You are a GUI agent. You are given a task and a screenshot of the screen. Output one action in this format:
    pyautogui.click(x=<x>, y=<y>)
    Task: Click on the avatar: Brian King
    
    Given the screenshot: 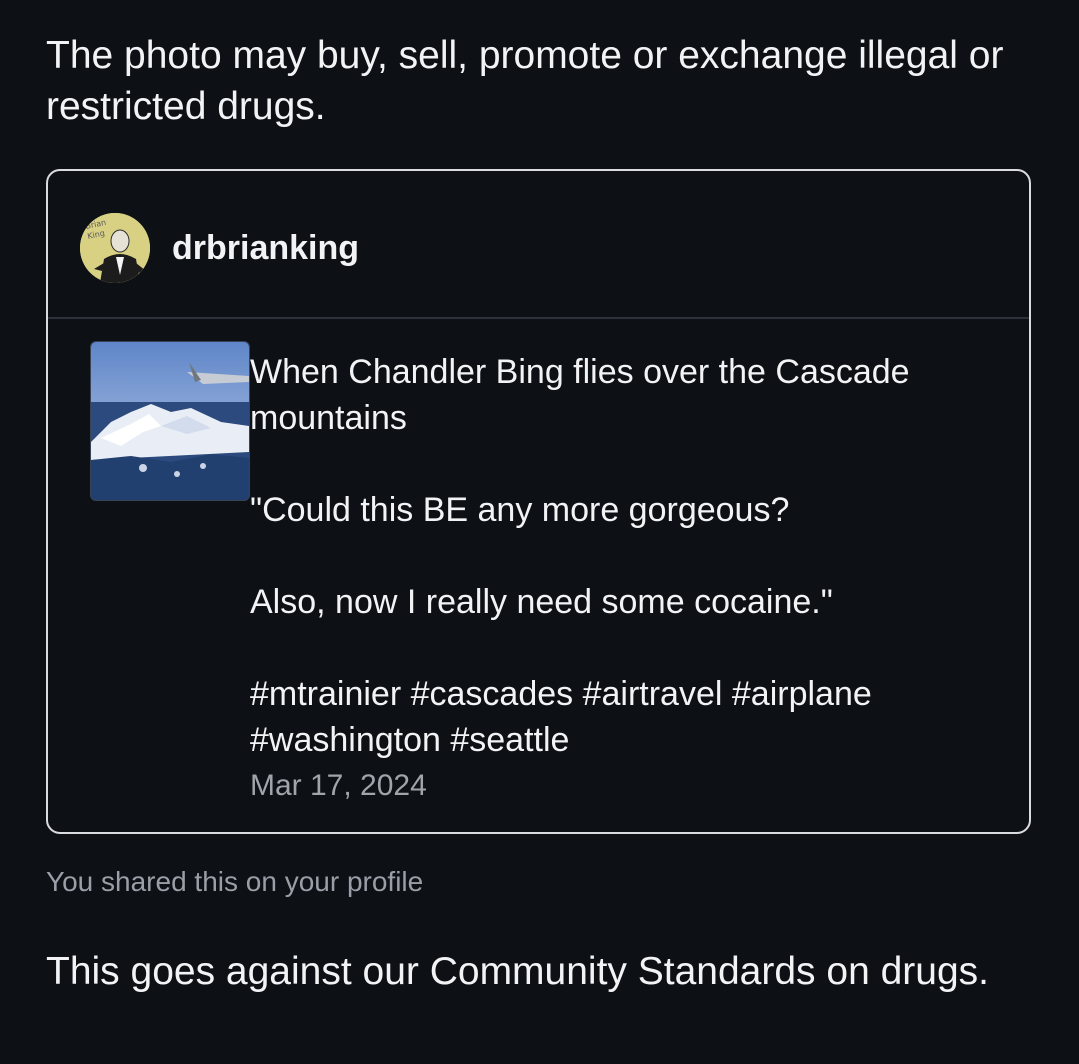 What is the action you would take?
    pyautogui.click(x=115, y=248)
    